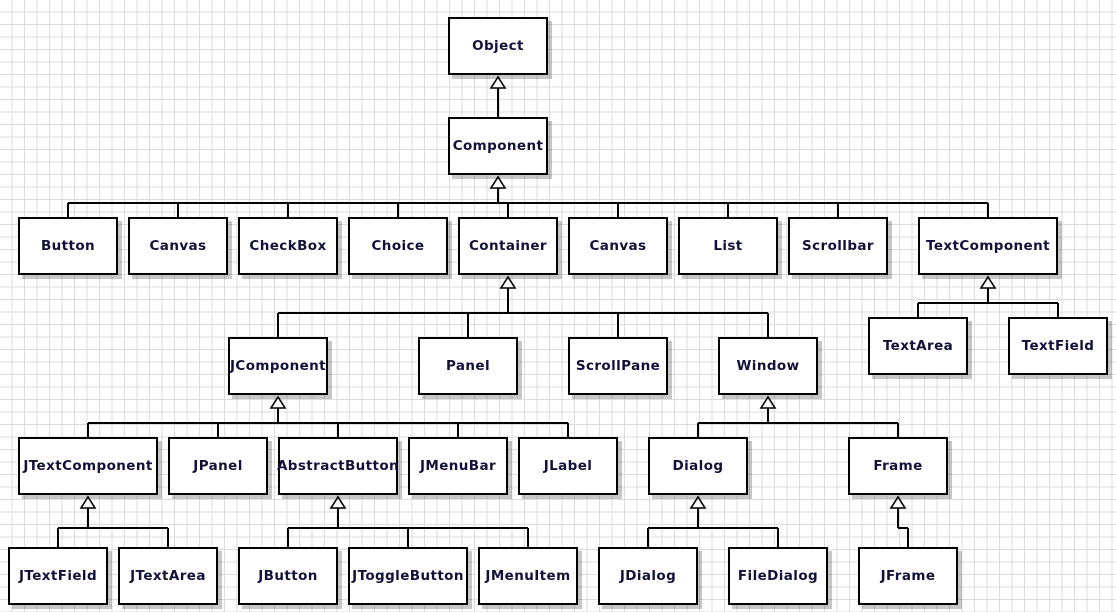  I want to click on class-box-label: JPanel, so click(218, 466).